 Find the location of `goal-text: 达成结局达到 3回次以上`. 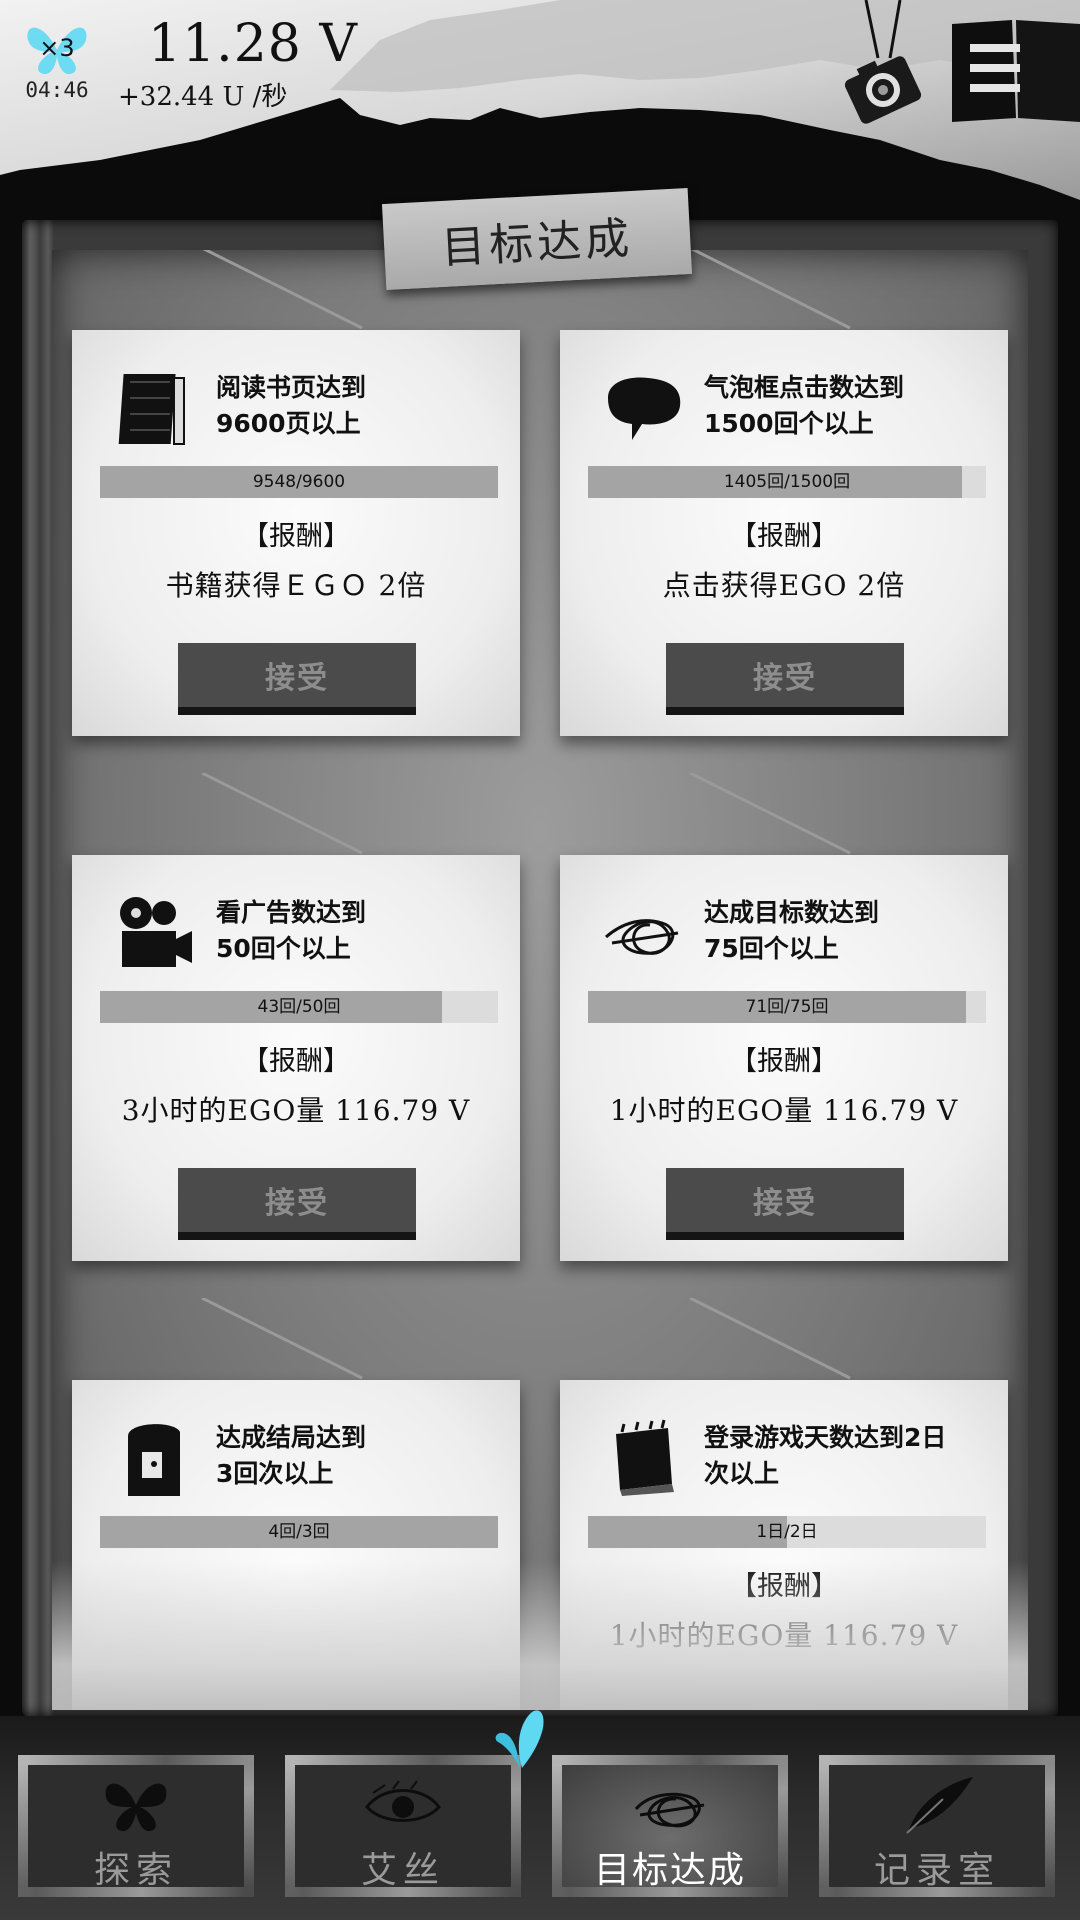

goal-text: 达成结局达到 3回次以上 is located at coordinates (366, 1456).